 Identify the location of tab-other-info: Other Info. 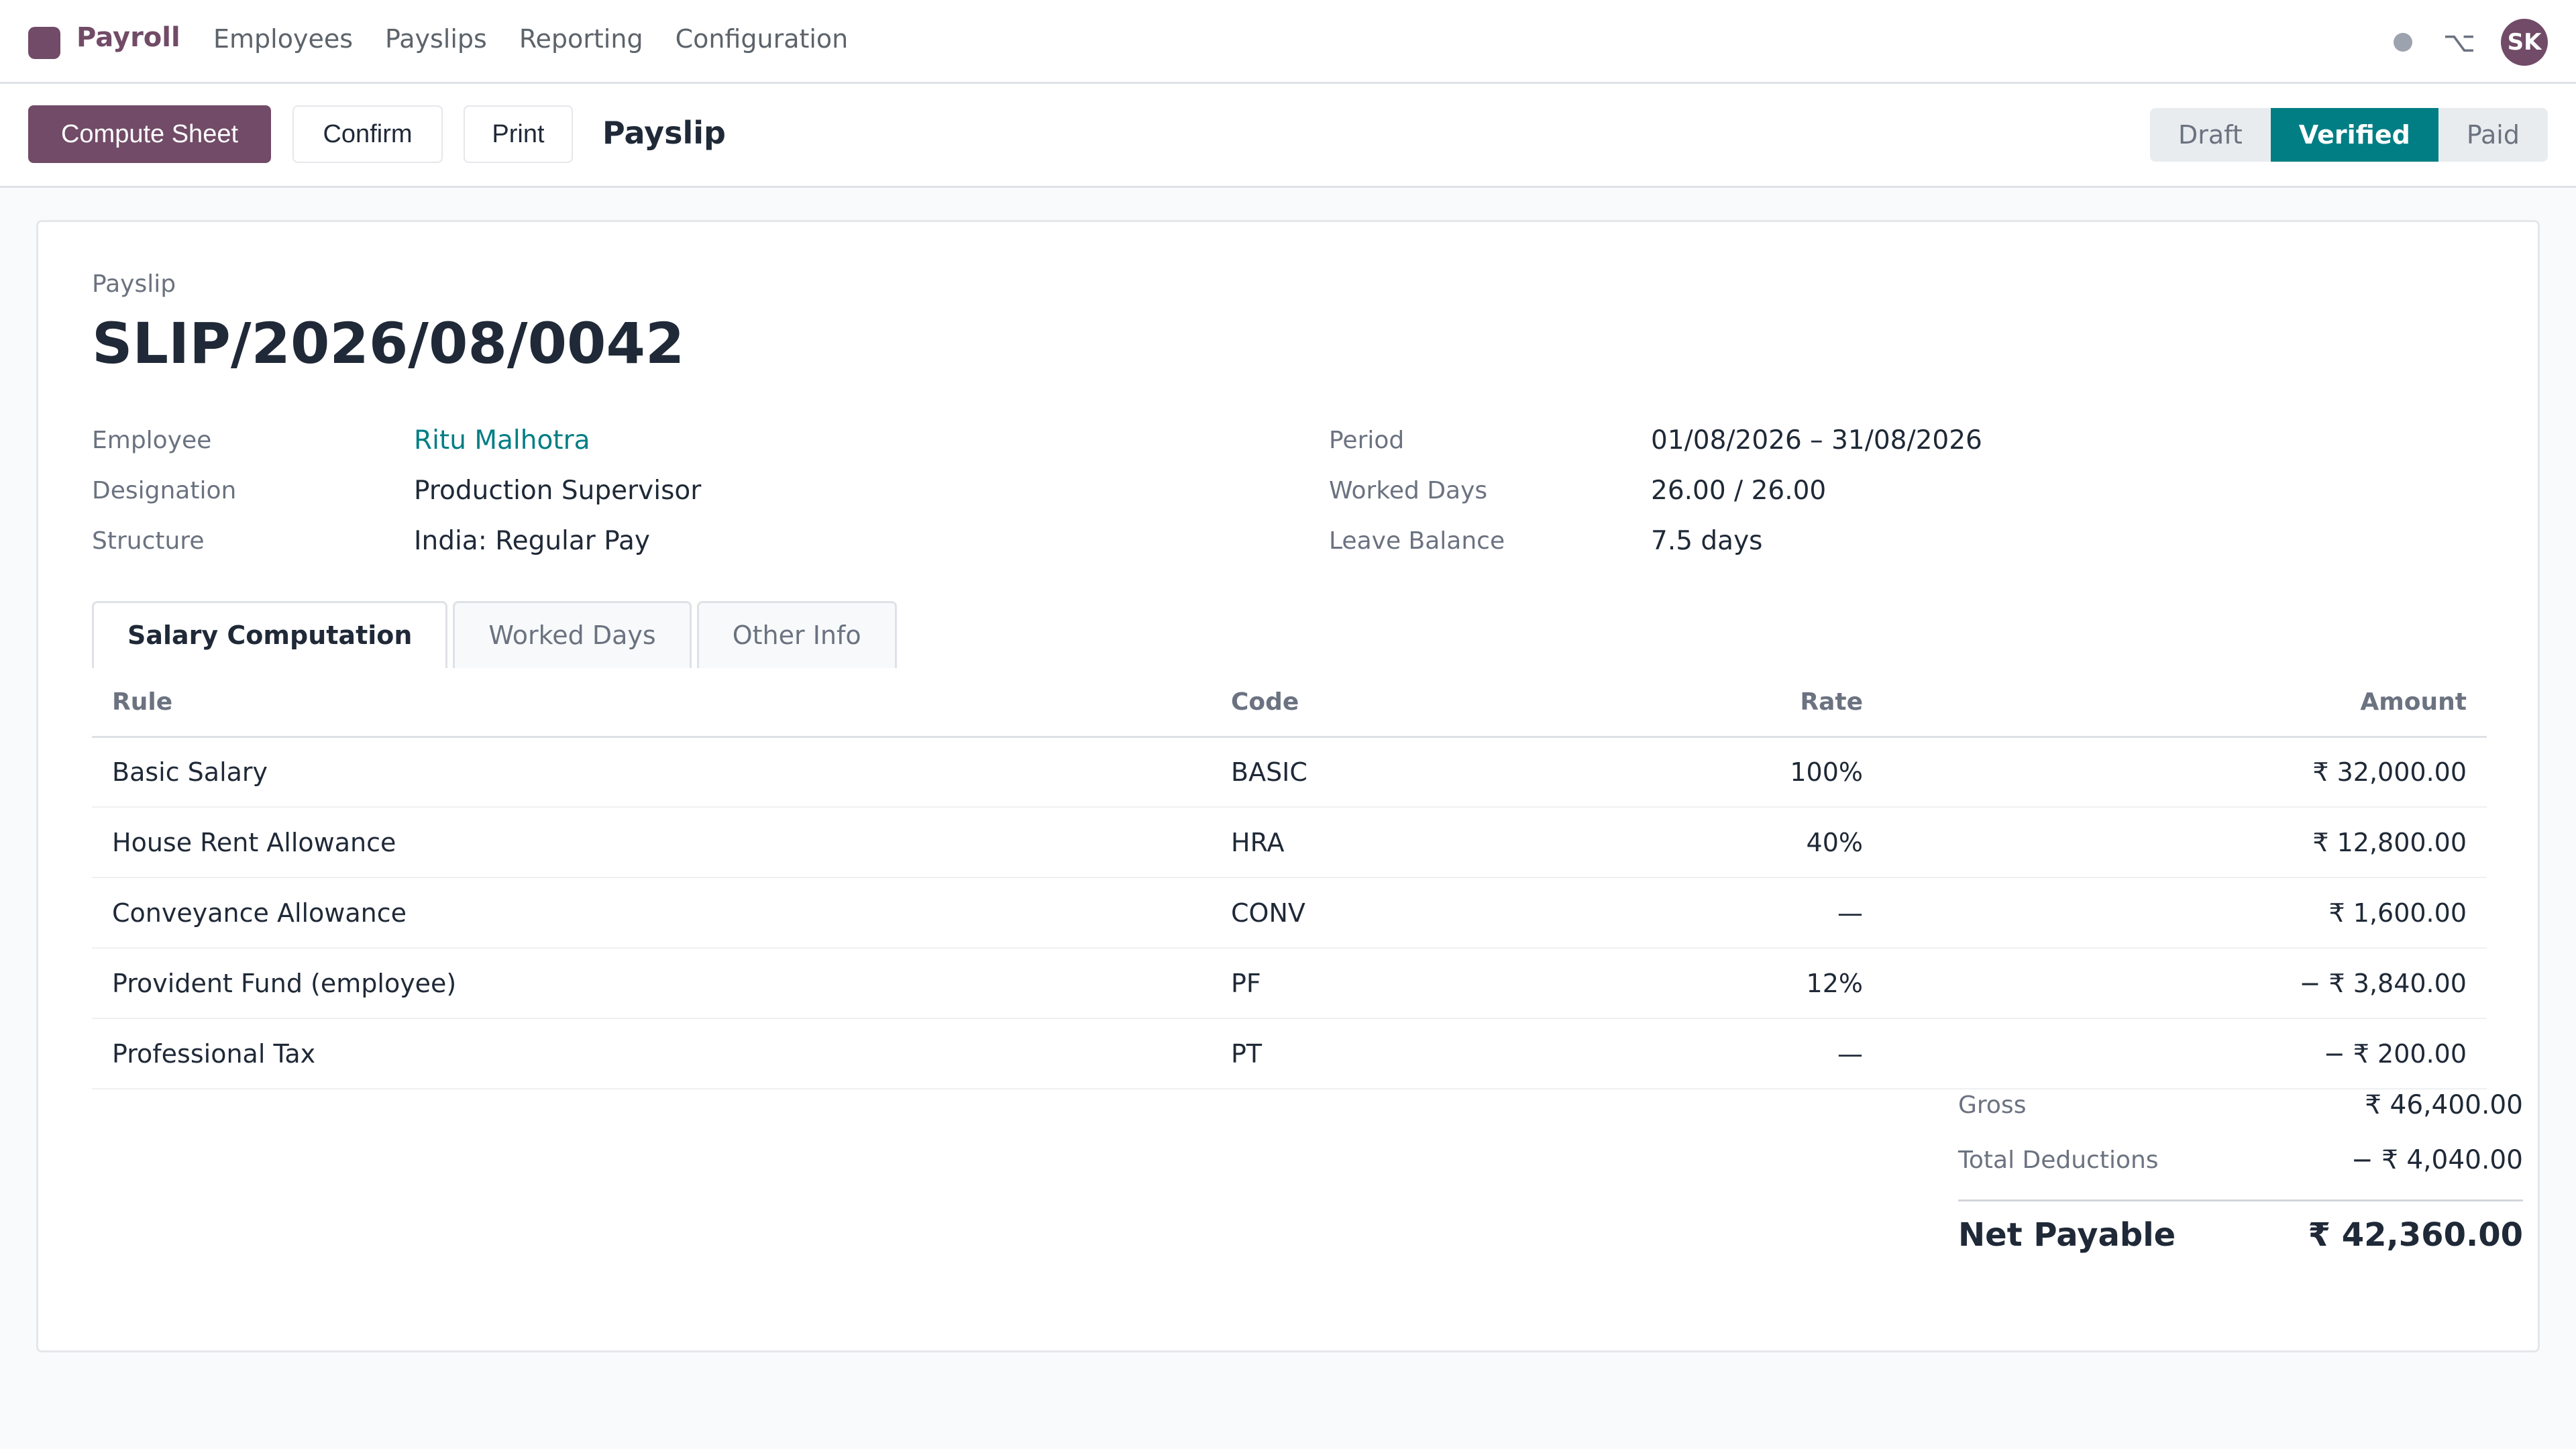
(796, 634).